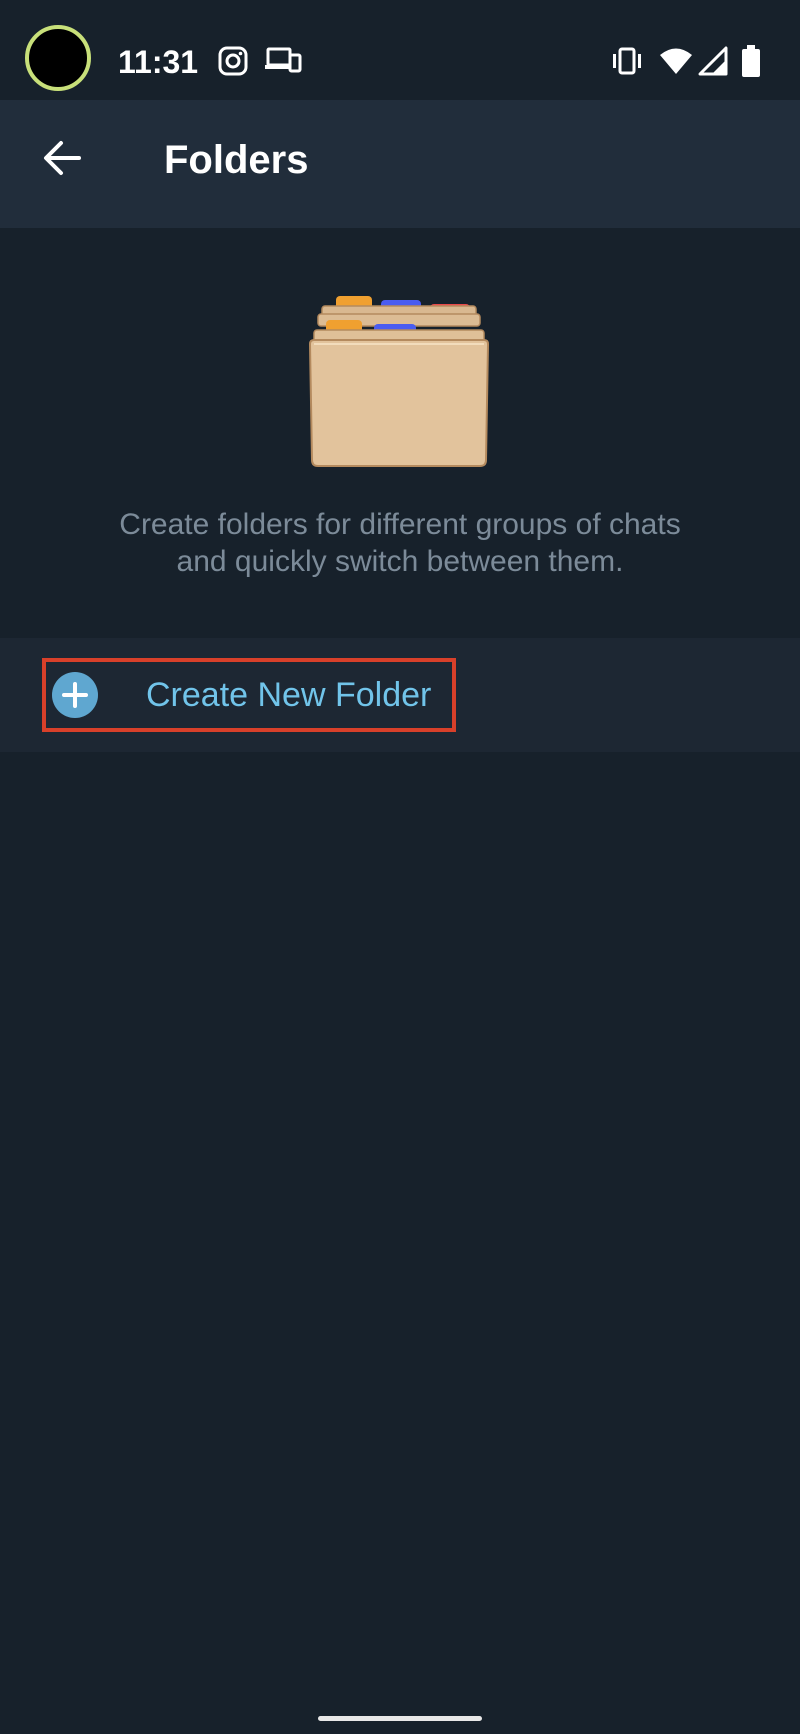 The image size is (800, 1734). What do you see at coordinates (400, 50) in the screenshot?
I see `status-bar: 11:31` at bounding box center [400, 50].